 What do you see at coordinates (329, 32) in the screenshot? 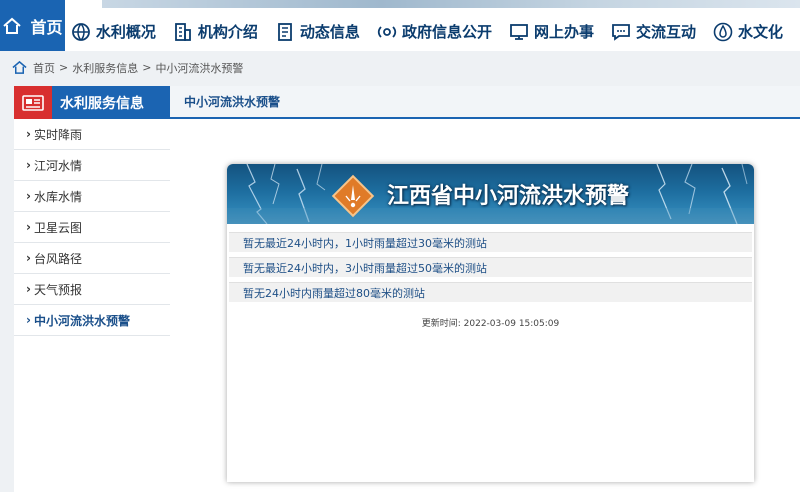
I see `nav-item-label: 动态信息` at bounding box center [329, 32].